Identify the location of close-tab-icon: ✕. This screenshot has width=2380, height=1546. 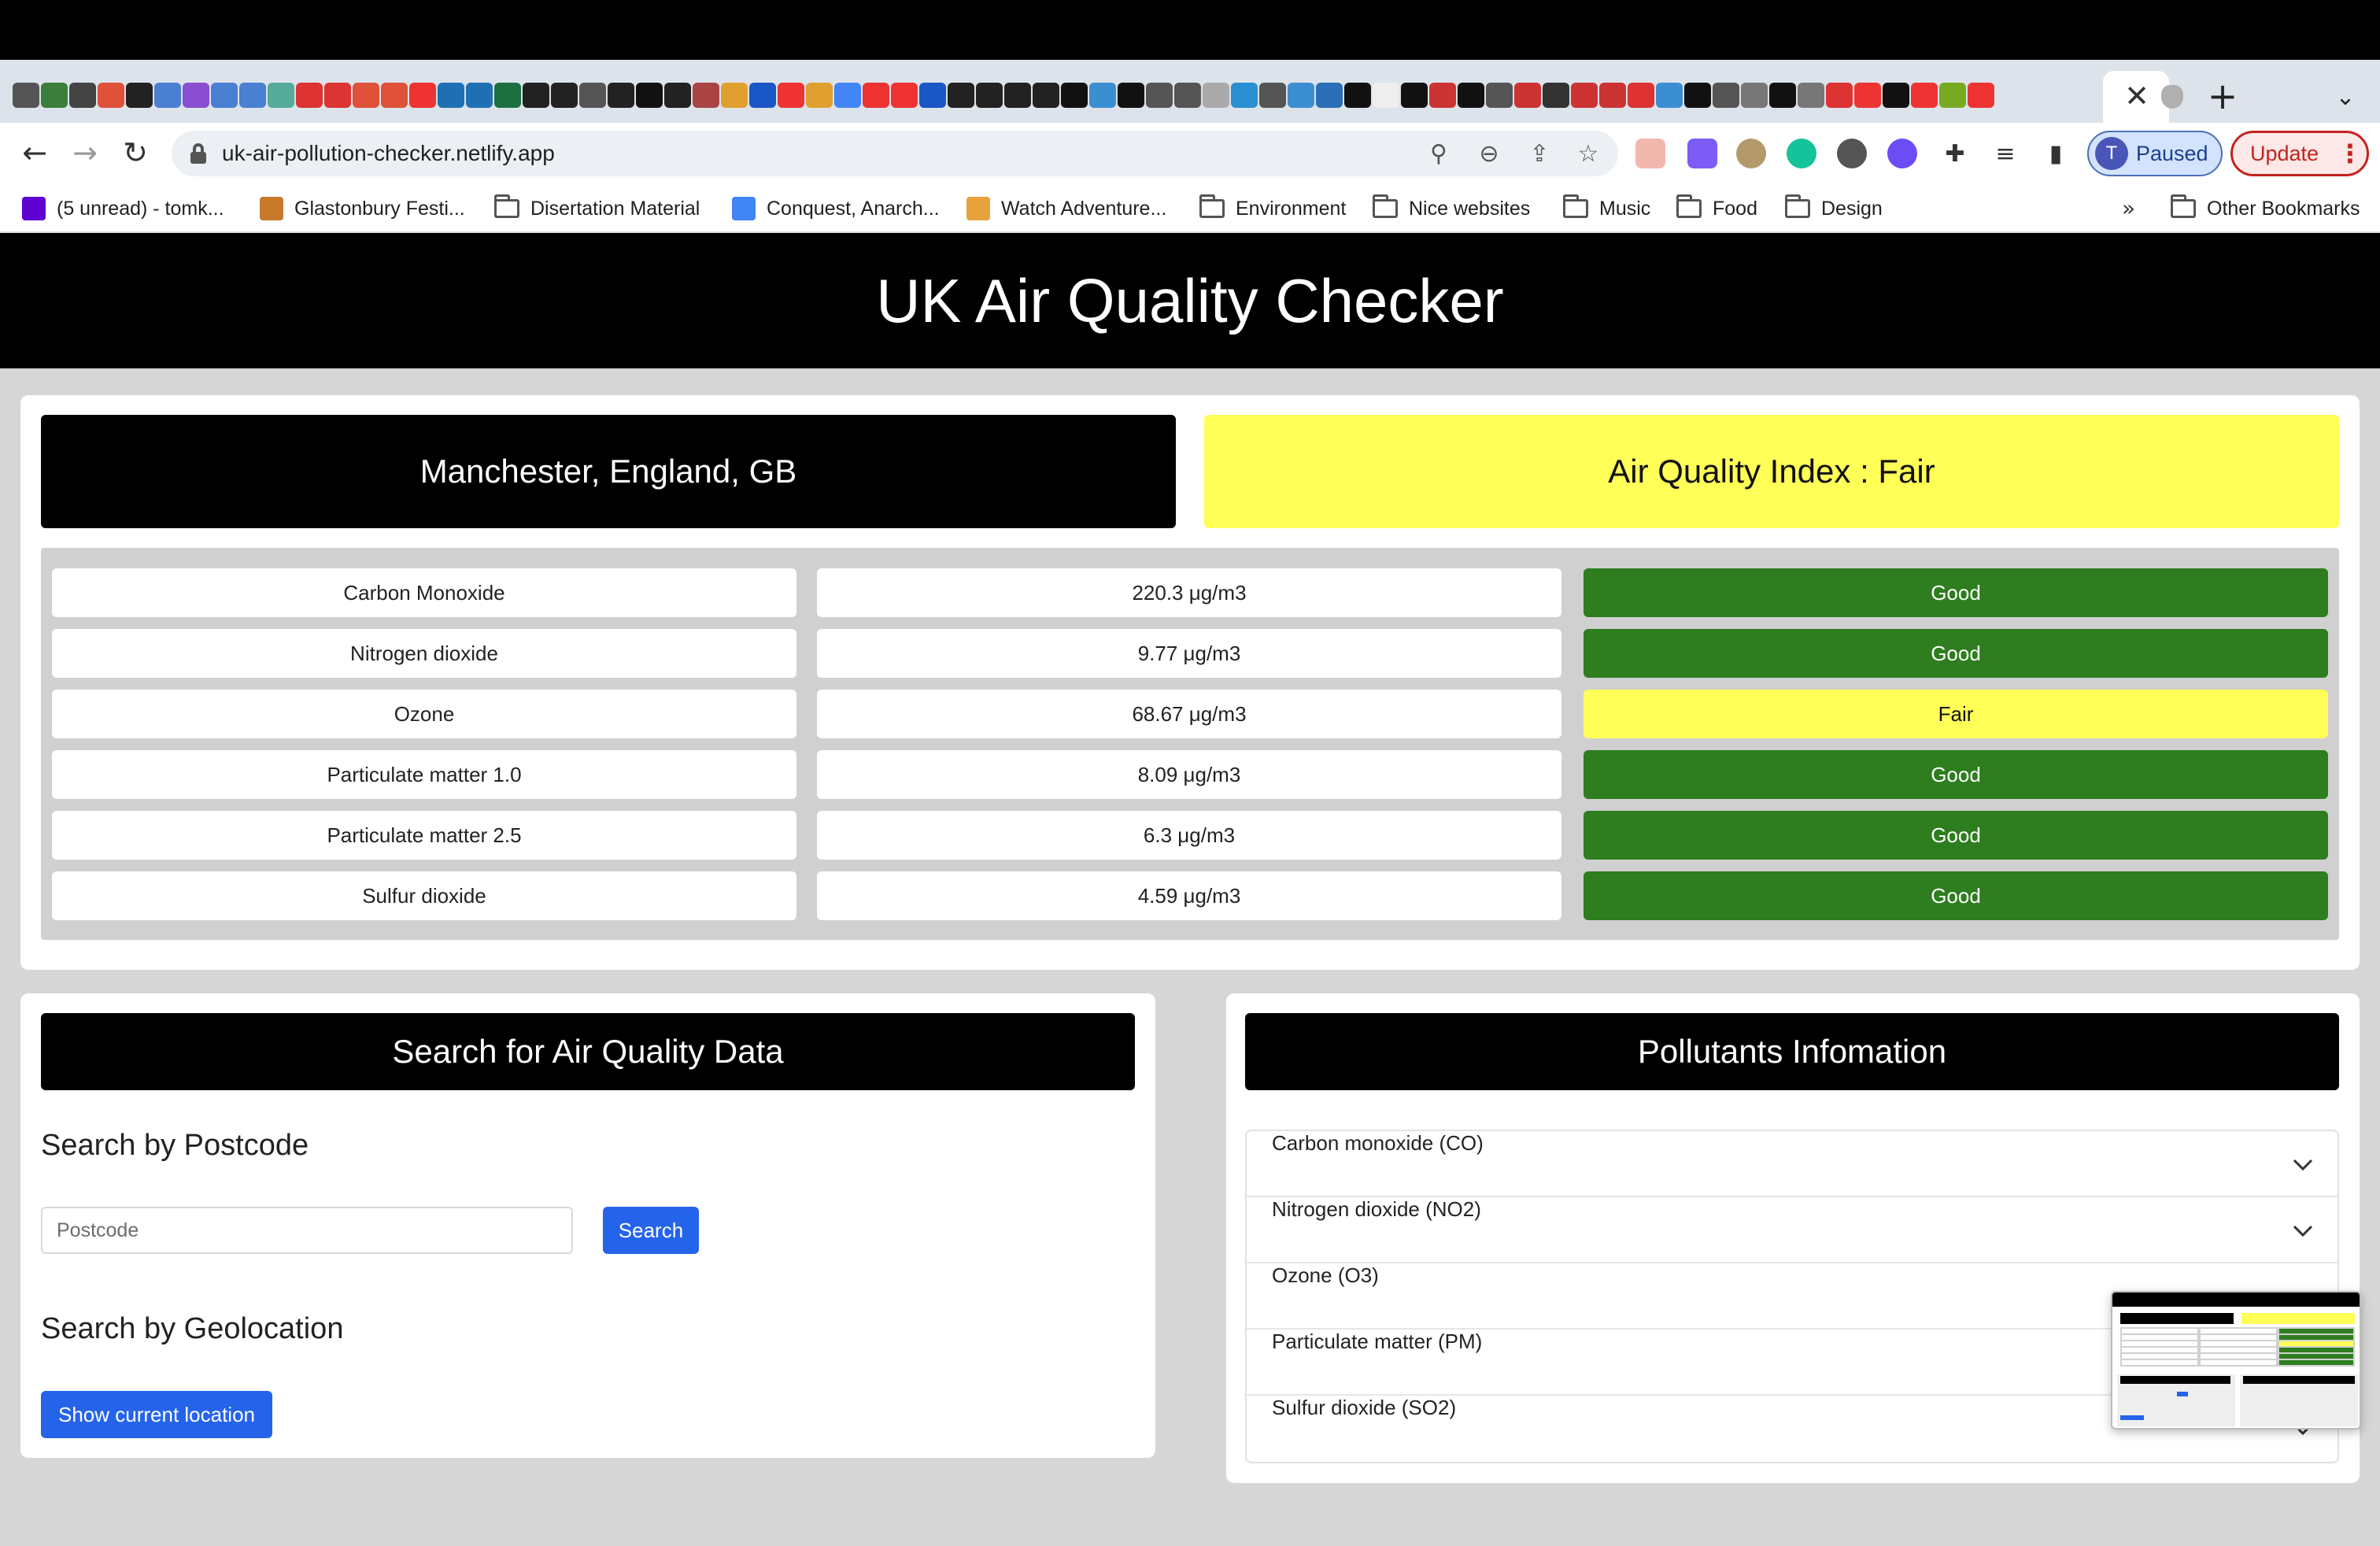
(2136, 96).